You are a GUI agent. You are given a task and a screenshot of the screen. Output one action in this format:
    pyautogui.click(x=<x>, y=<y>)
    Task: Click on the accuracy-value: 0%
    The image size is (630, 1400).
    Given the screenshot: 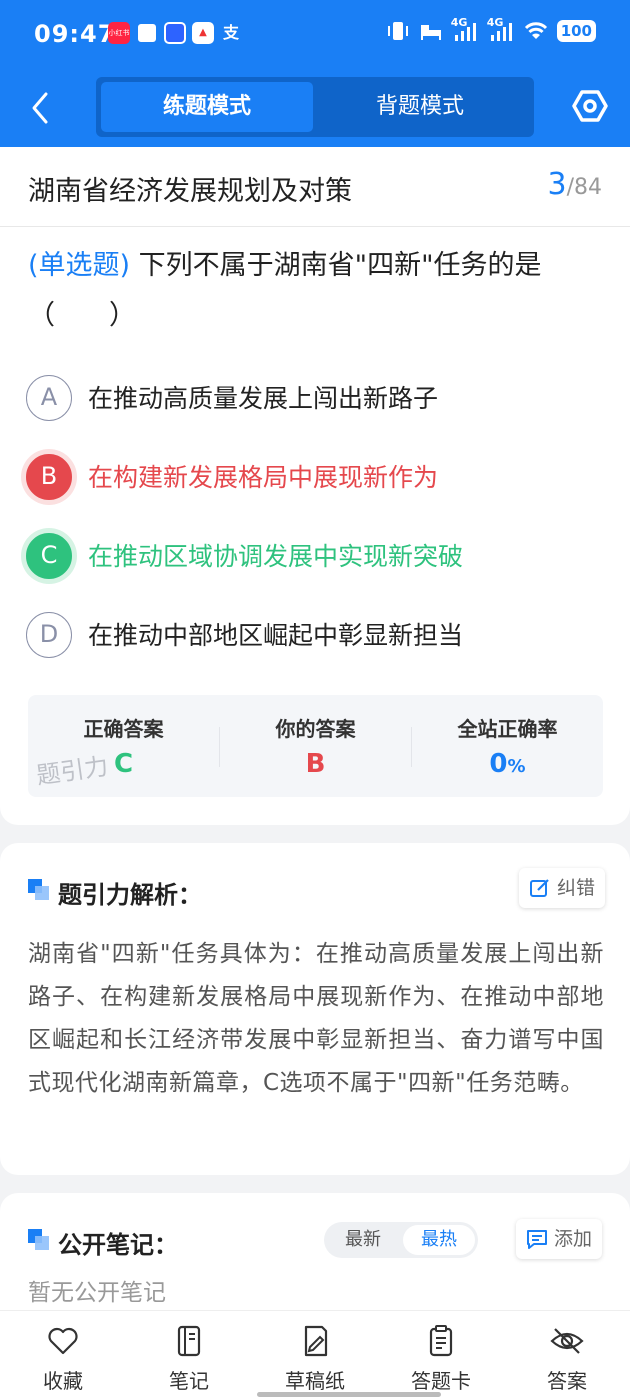 What is the action you would take?
    pyautogui.click(x=507, y=764)
    